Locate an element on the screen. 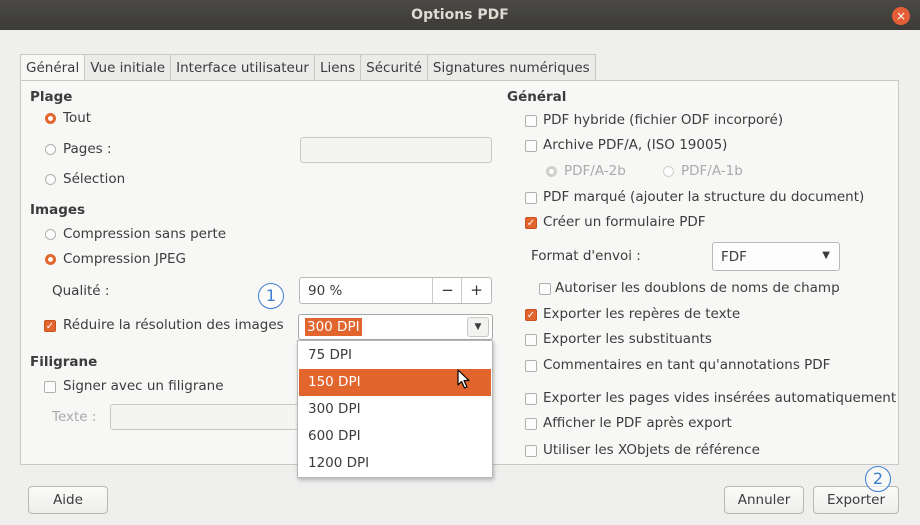  reduce-resolution-checkbox: ✓ is located at coordinates (50, 326).